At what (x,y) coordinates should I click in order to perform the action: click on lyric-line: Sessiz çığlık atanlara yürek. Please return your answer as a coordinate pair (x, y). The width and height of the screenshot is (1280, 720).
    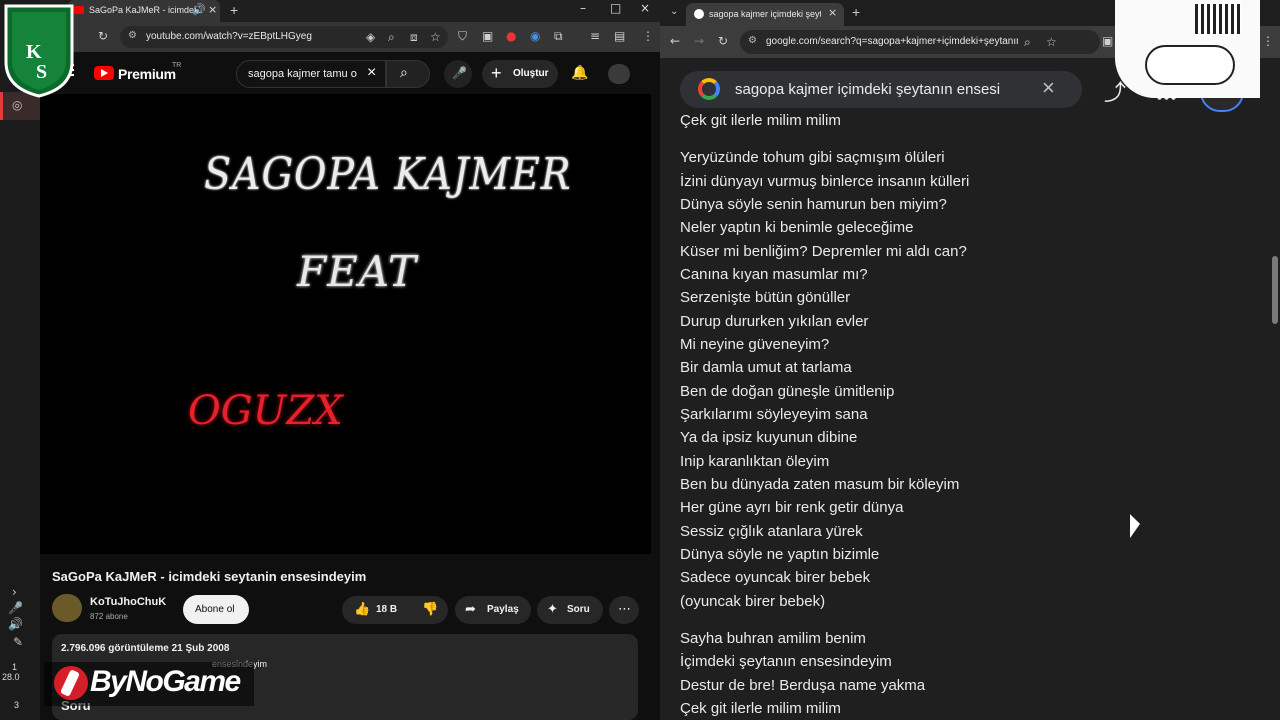
    Looking at the image, I should click on (771, 531).